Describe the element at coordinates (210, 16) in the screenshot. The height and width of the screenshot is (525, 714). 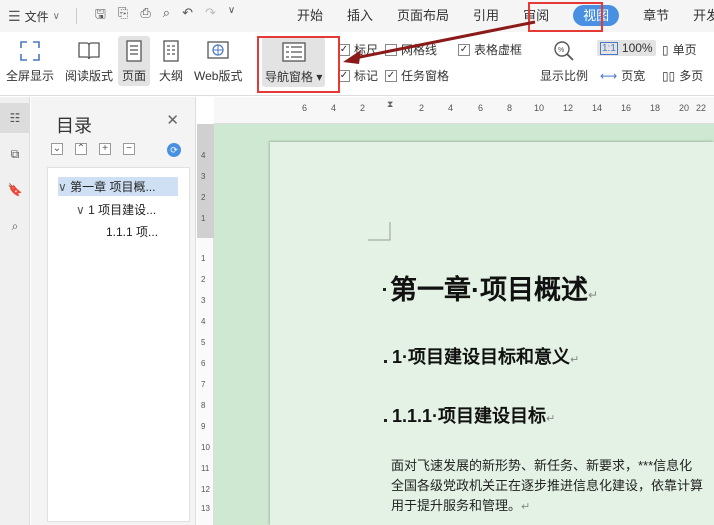
I see `redo-icon: ↷` at that location.